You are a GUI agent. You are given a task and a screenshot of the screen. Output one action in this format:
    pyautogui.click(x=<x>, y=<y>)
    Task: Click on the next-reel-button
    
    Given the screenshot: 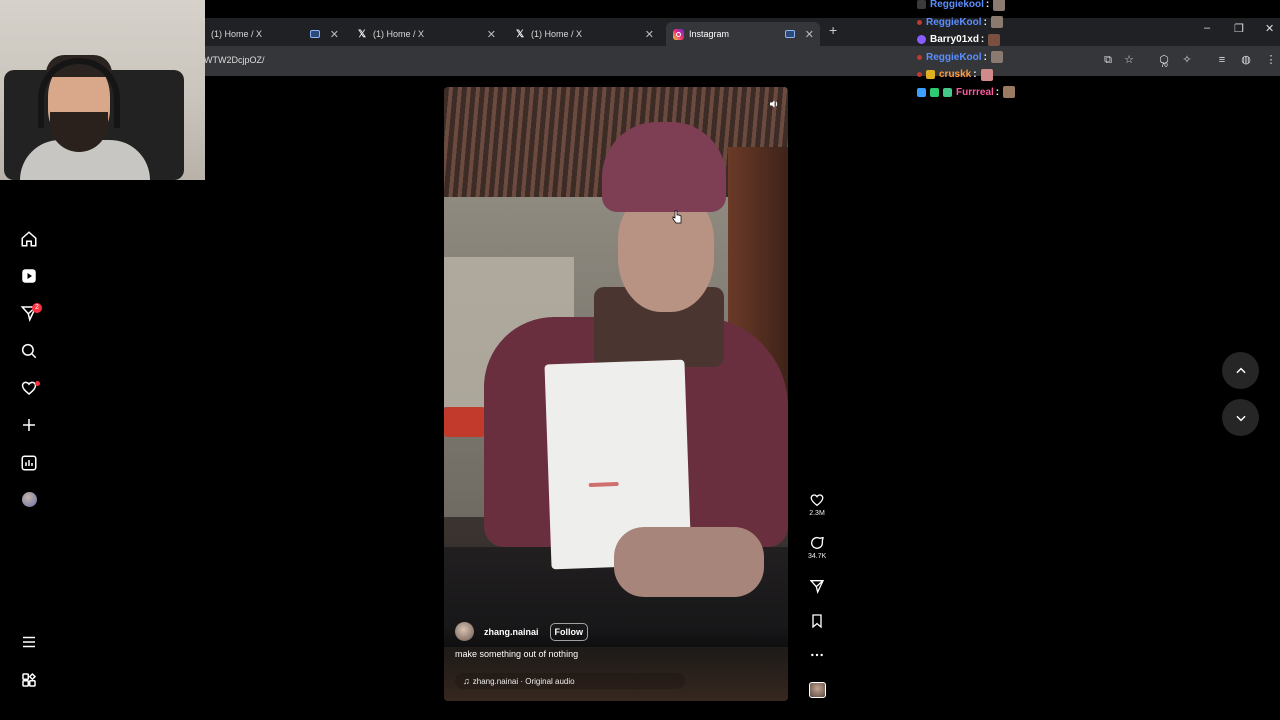 What is the action you would take?
    pyautogui.click(x=1240, y=417)
    